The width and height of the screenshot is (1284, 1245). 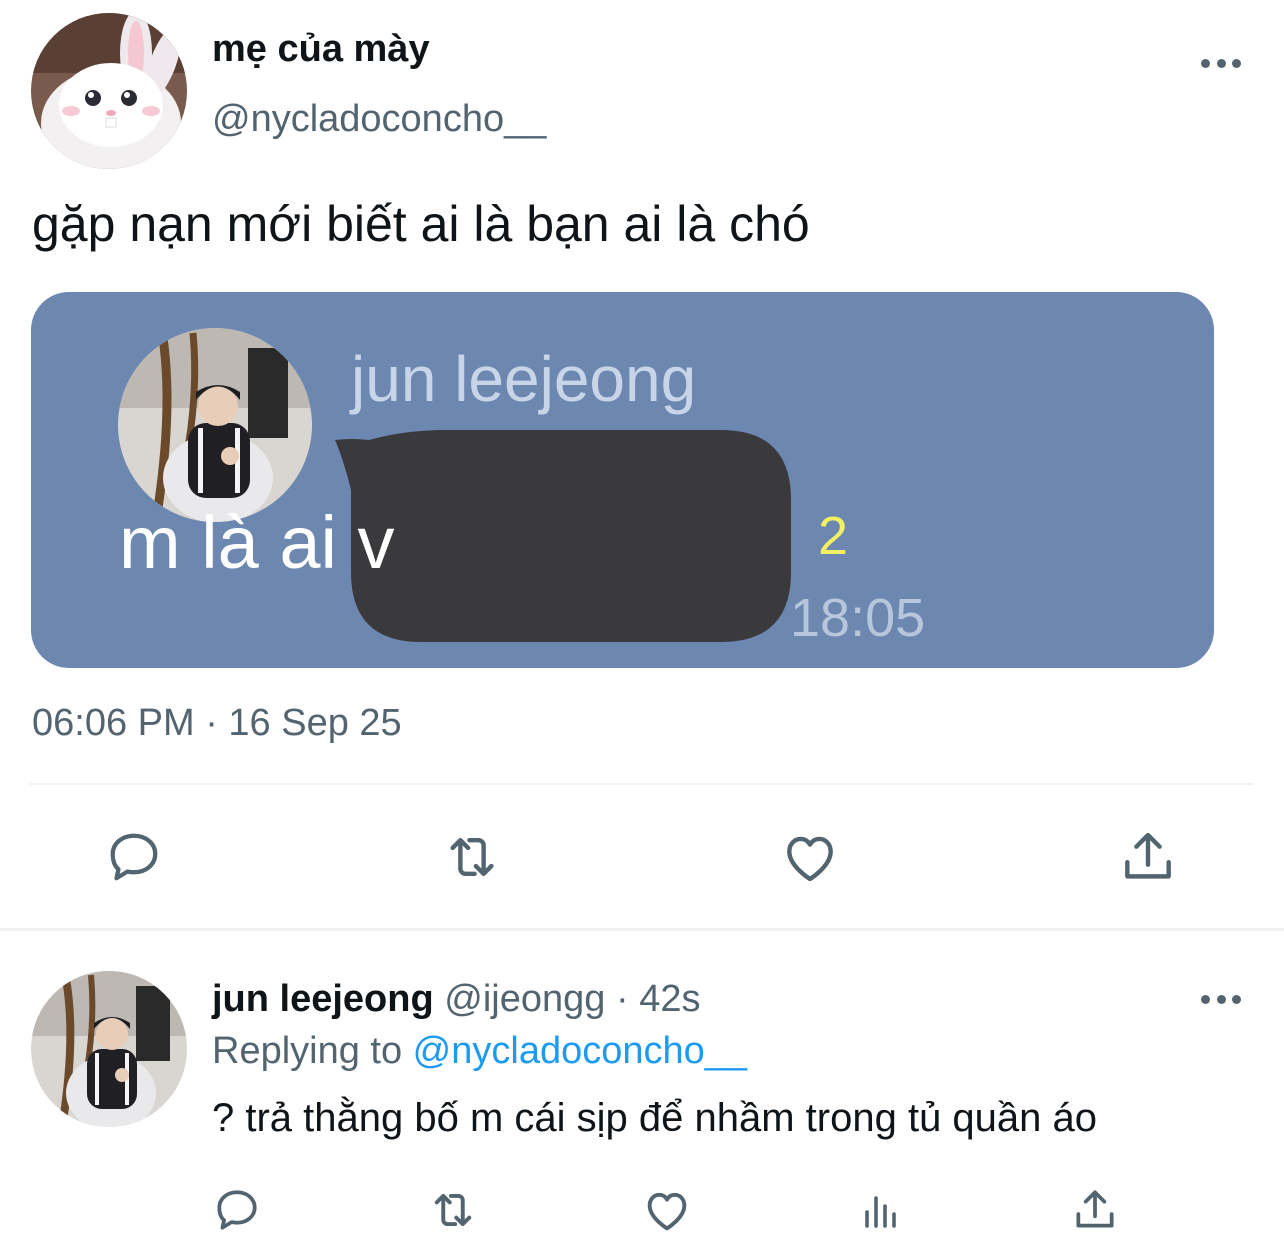 I want to click on reply-author-handle: @ijeongg, so click(x=524, y=999).